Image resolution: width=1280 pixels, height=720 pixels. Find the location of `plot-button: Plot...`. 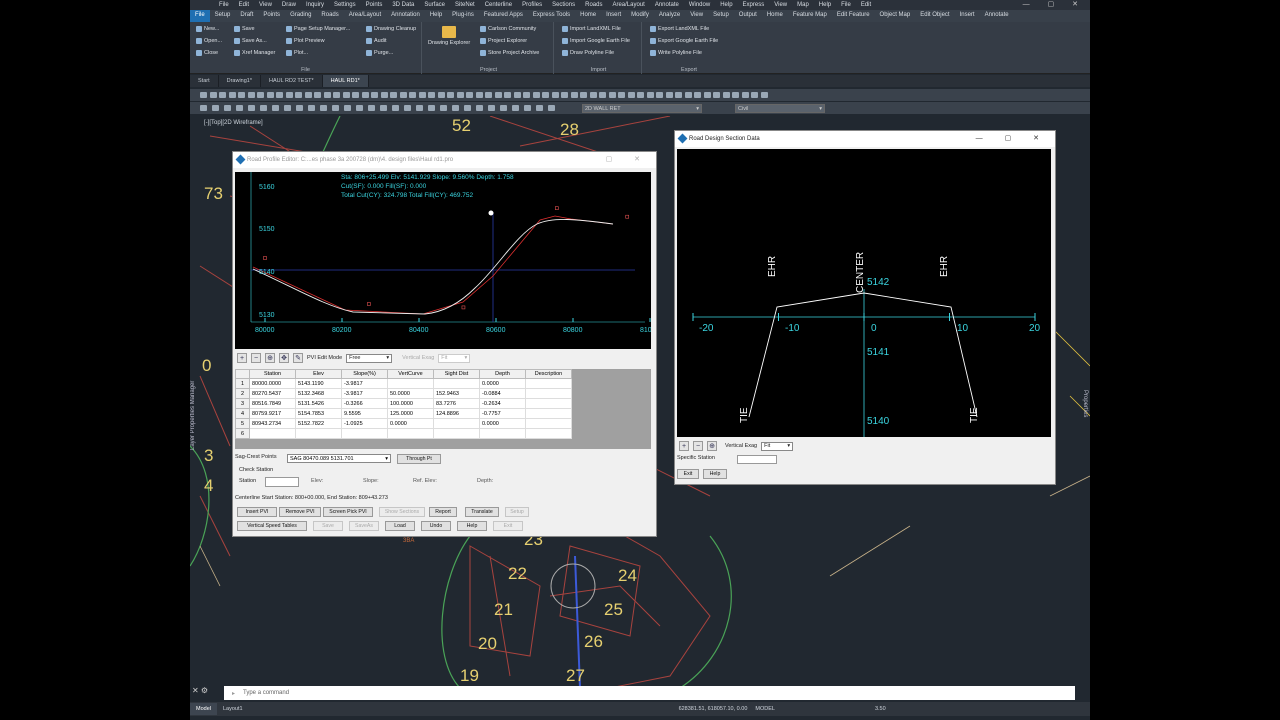

plot-button: Plot... is located at coordinates (297, 53).